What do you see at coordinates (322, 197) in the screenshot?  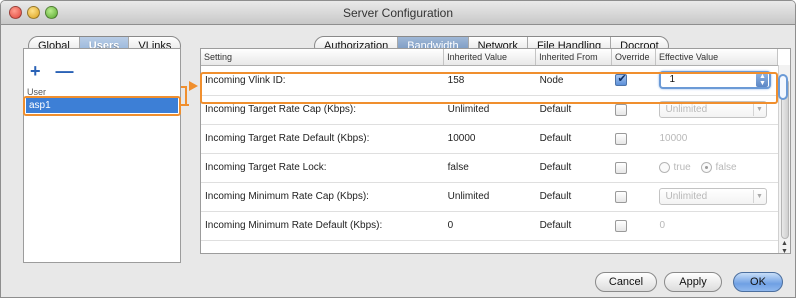 I see `setting-name: Incoming Minimum Rate Cap (Kbps):` at bounding box center [322, 197].